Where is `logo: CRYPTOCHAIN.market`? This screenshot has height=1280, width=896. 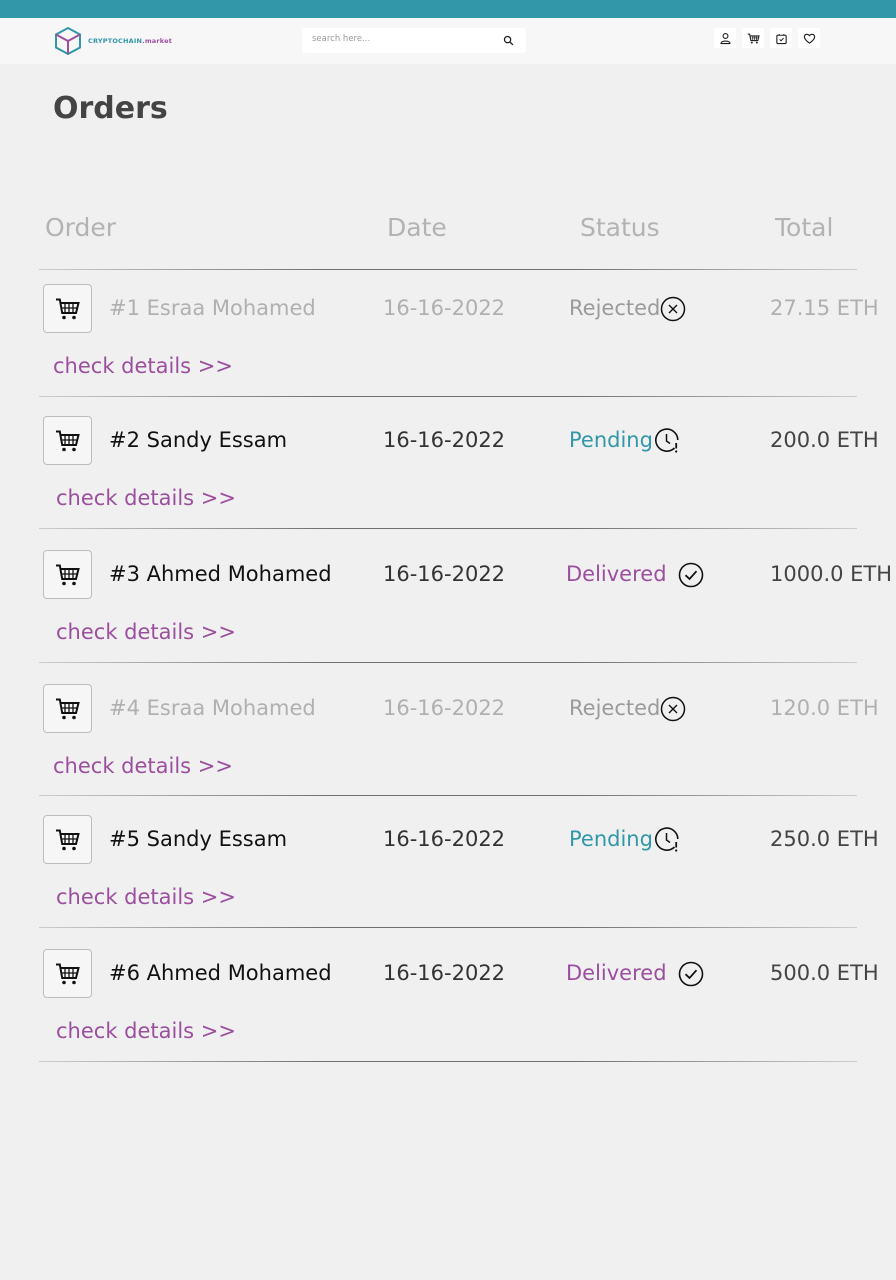
logo: CRYPTOCHAIN.market is located at coordinates (113, 41).